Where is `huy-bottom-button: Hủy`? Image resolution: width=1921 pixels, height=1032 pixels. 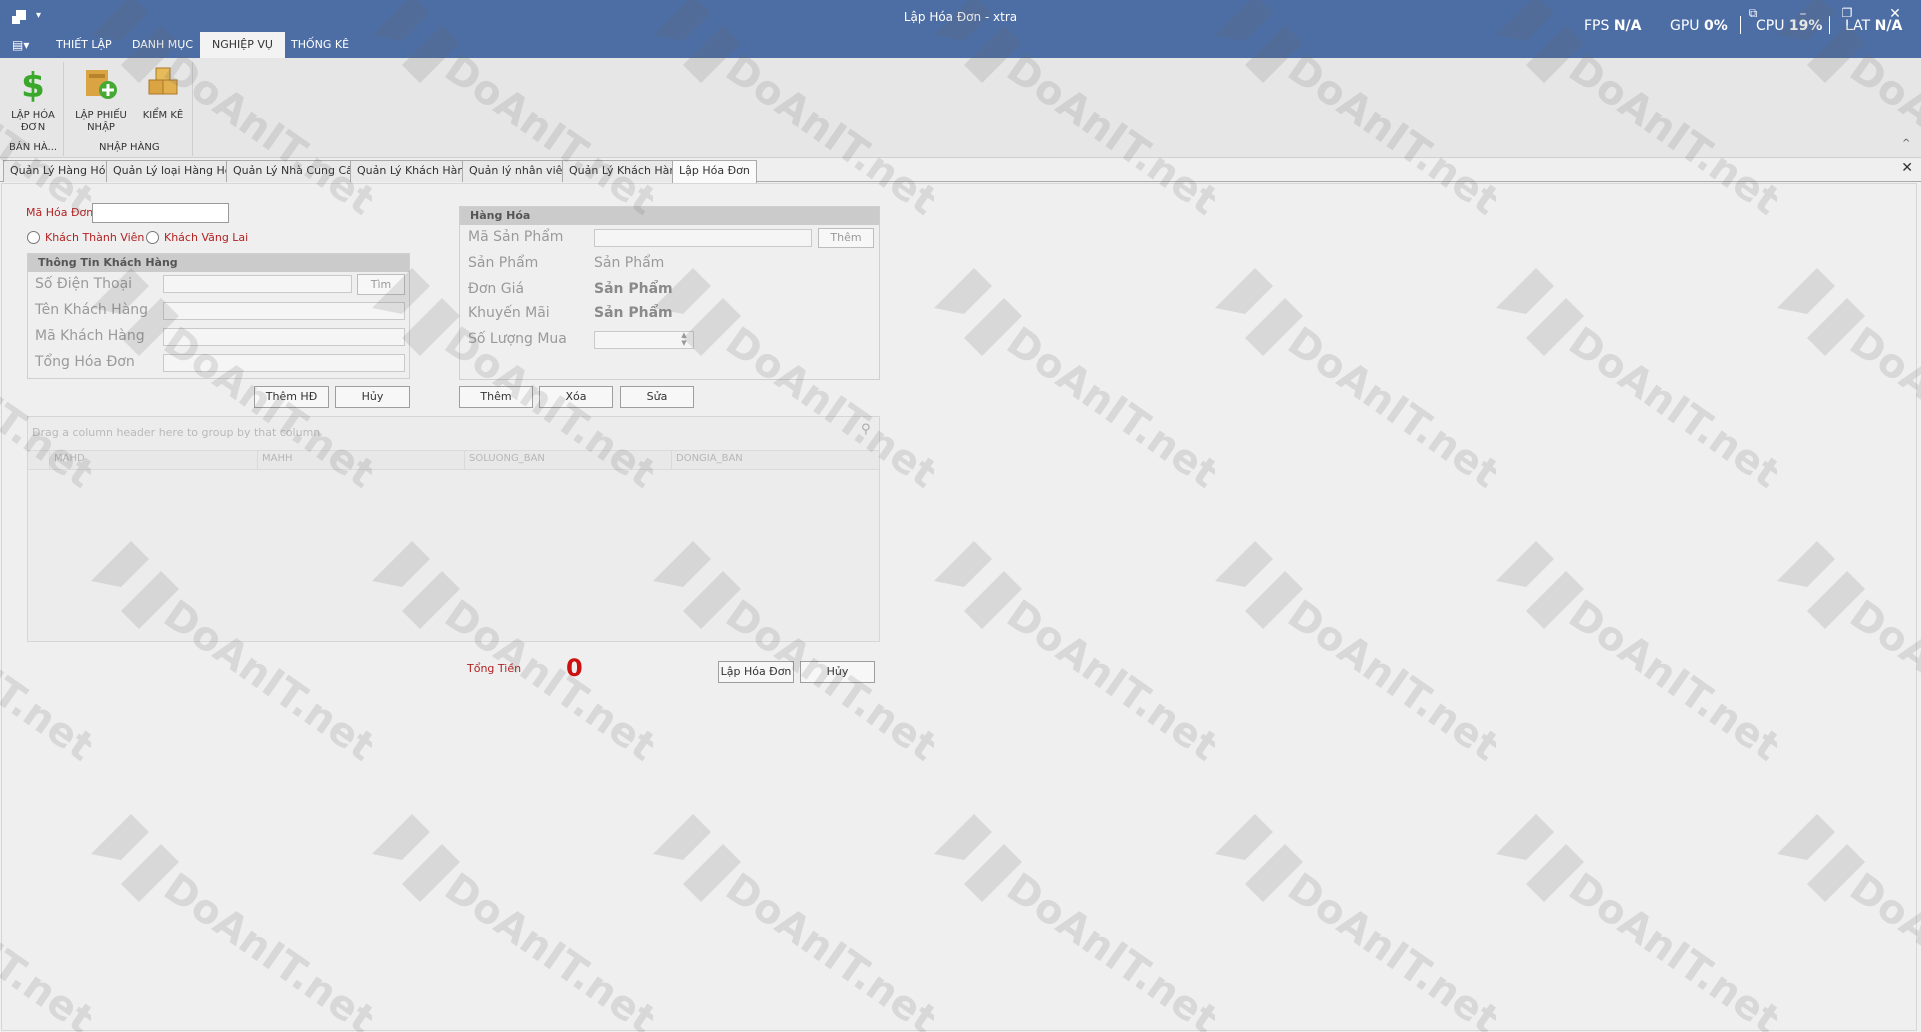 huy-bottom-button: Hủy is located at coordinates (837, 672).